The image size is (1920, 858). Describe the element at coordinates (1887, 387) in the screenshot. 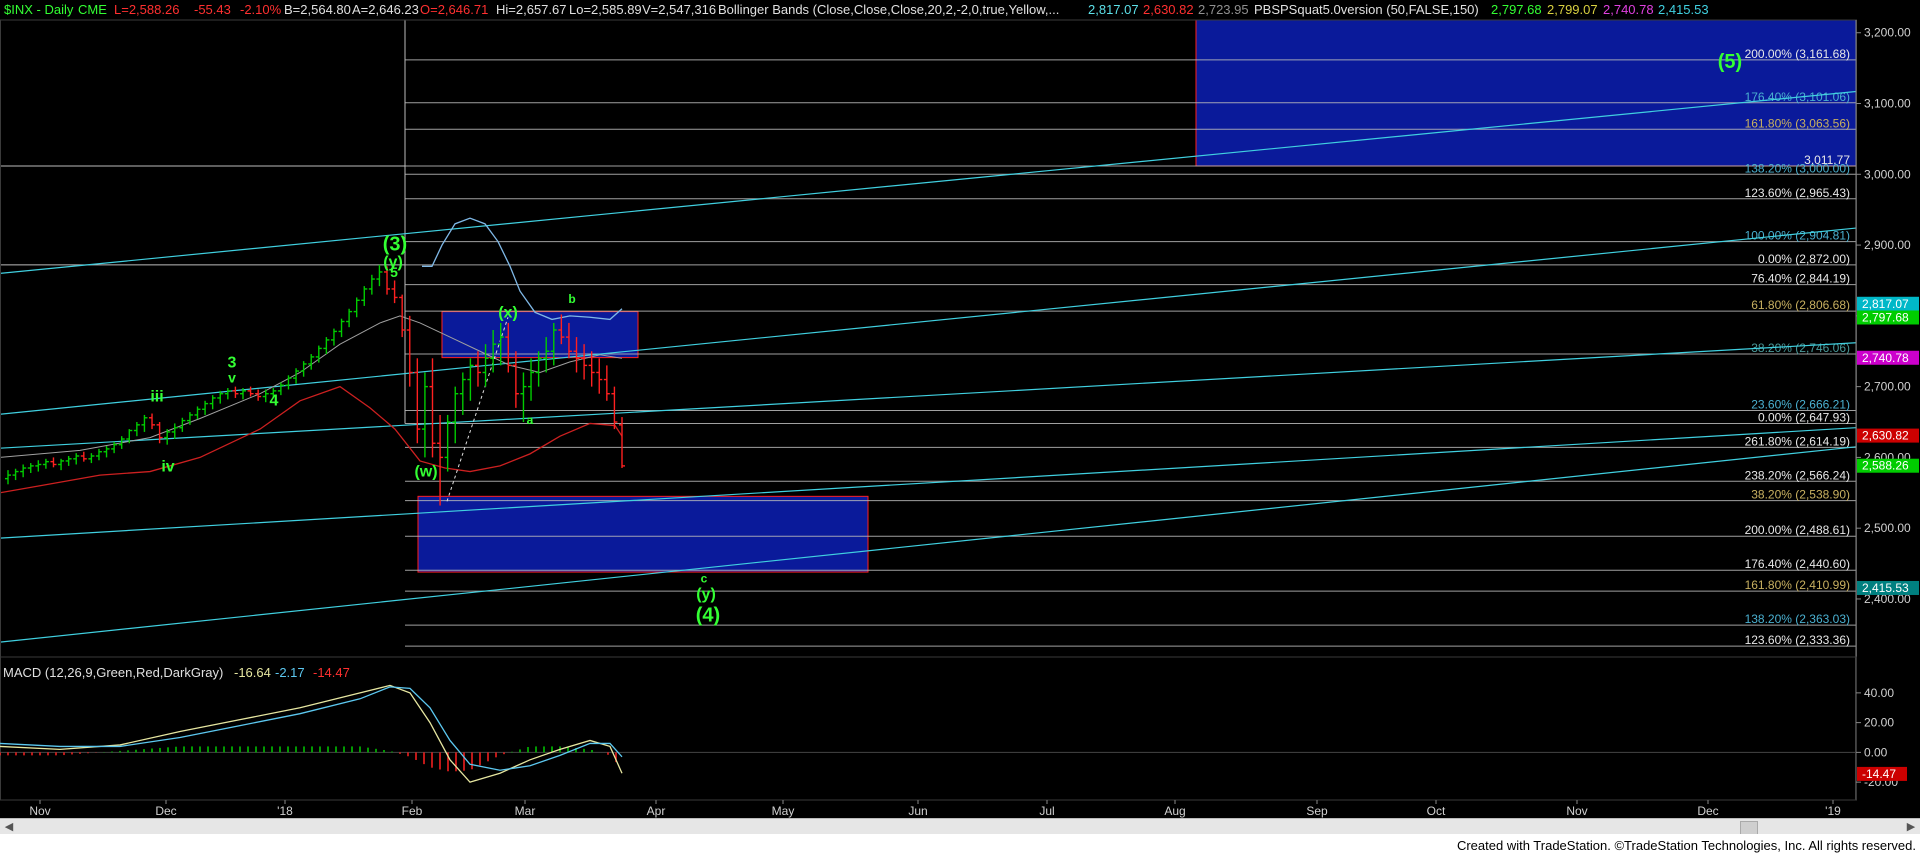

I see `price-tick-label: 2,700.00` at that location.